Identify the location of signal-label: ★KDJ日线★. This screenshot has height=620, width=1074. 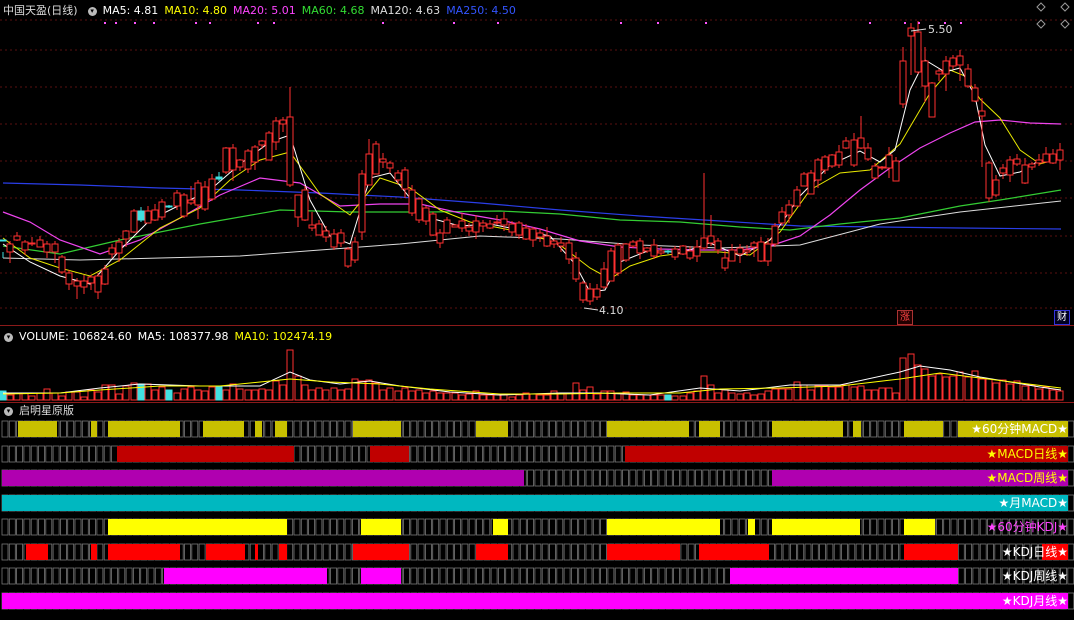
(1034, 552).